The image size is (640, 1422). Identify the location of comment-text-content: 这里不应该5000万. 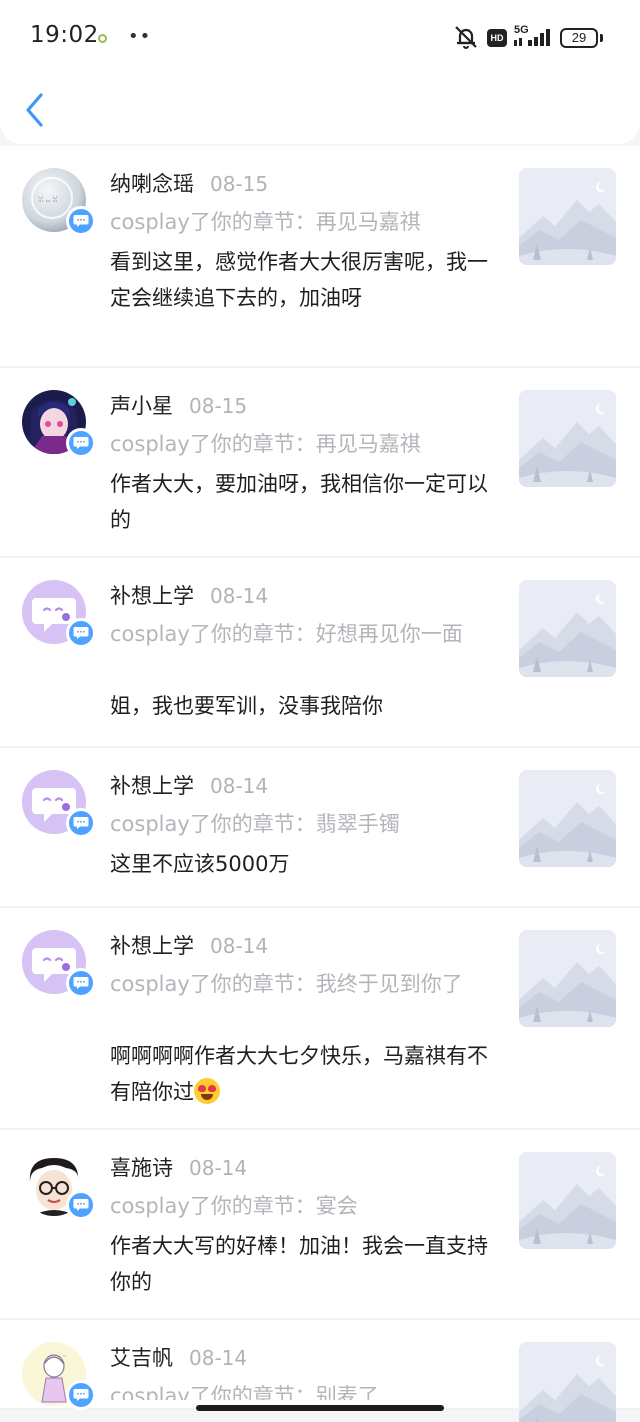
(200, 864).